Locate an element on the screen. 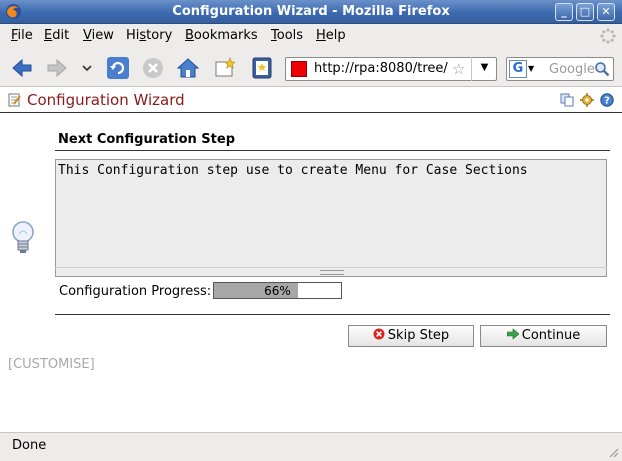 The image size is (622, 461). continue-button: Continue is located at coordinates (543, 336).